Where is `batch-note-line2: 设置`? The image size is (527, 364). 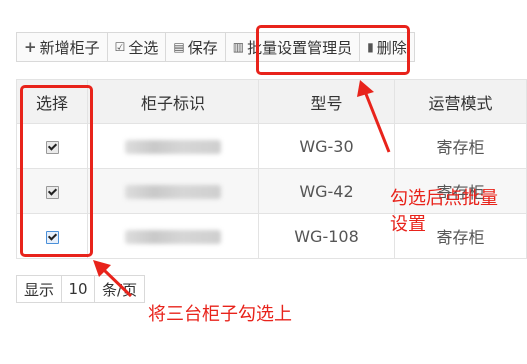
batch-note-line2: 设置 is located at coordinates (408, 224).